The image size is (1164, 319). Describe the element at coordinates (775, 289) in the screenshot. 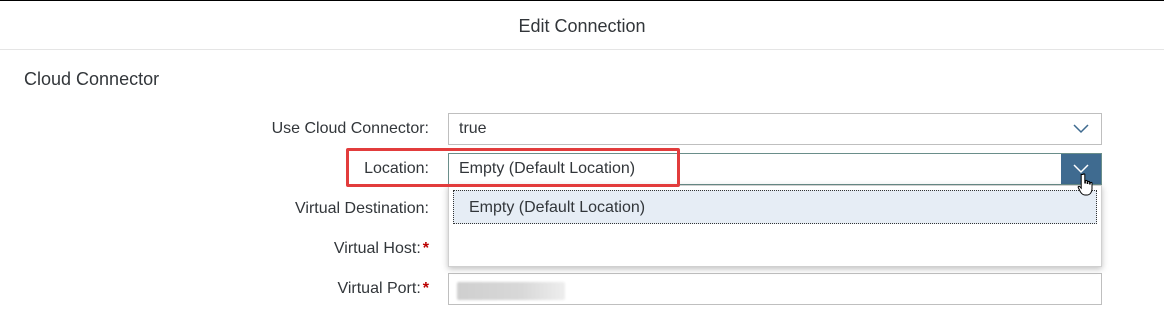

I see `virtual-port-input` at that location.